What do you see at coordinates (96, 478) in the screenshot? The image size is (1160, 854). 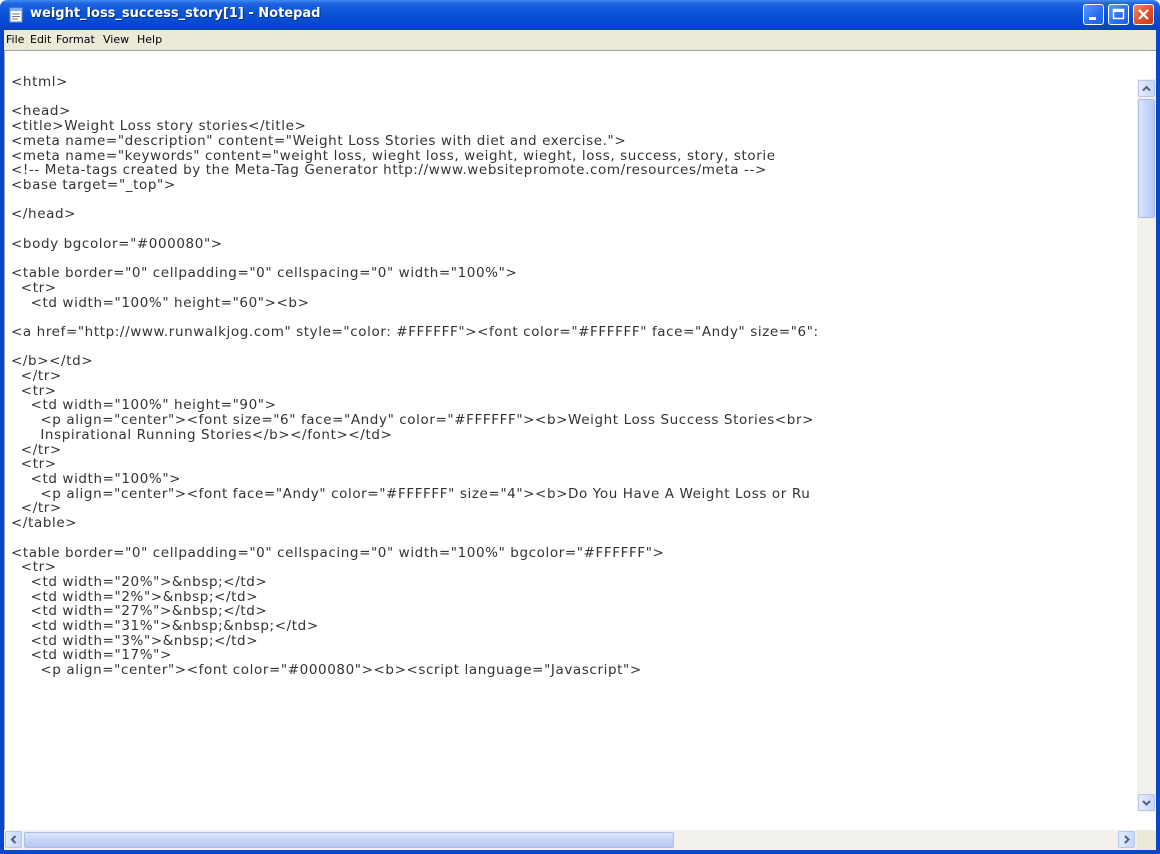 I see `text-line: <td width="100%">` at bounding box center [96, 478].